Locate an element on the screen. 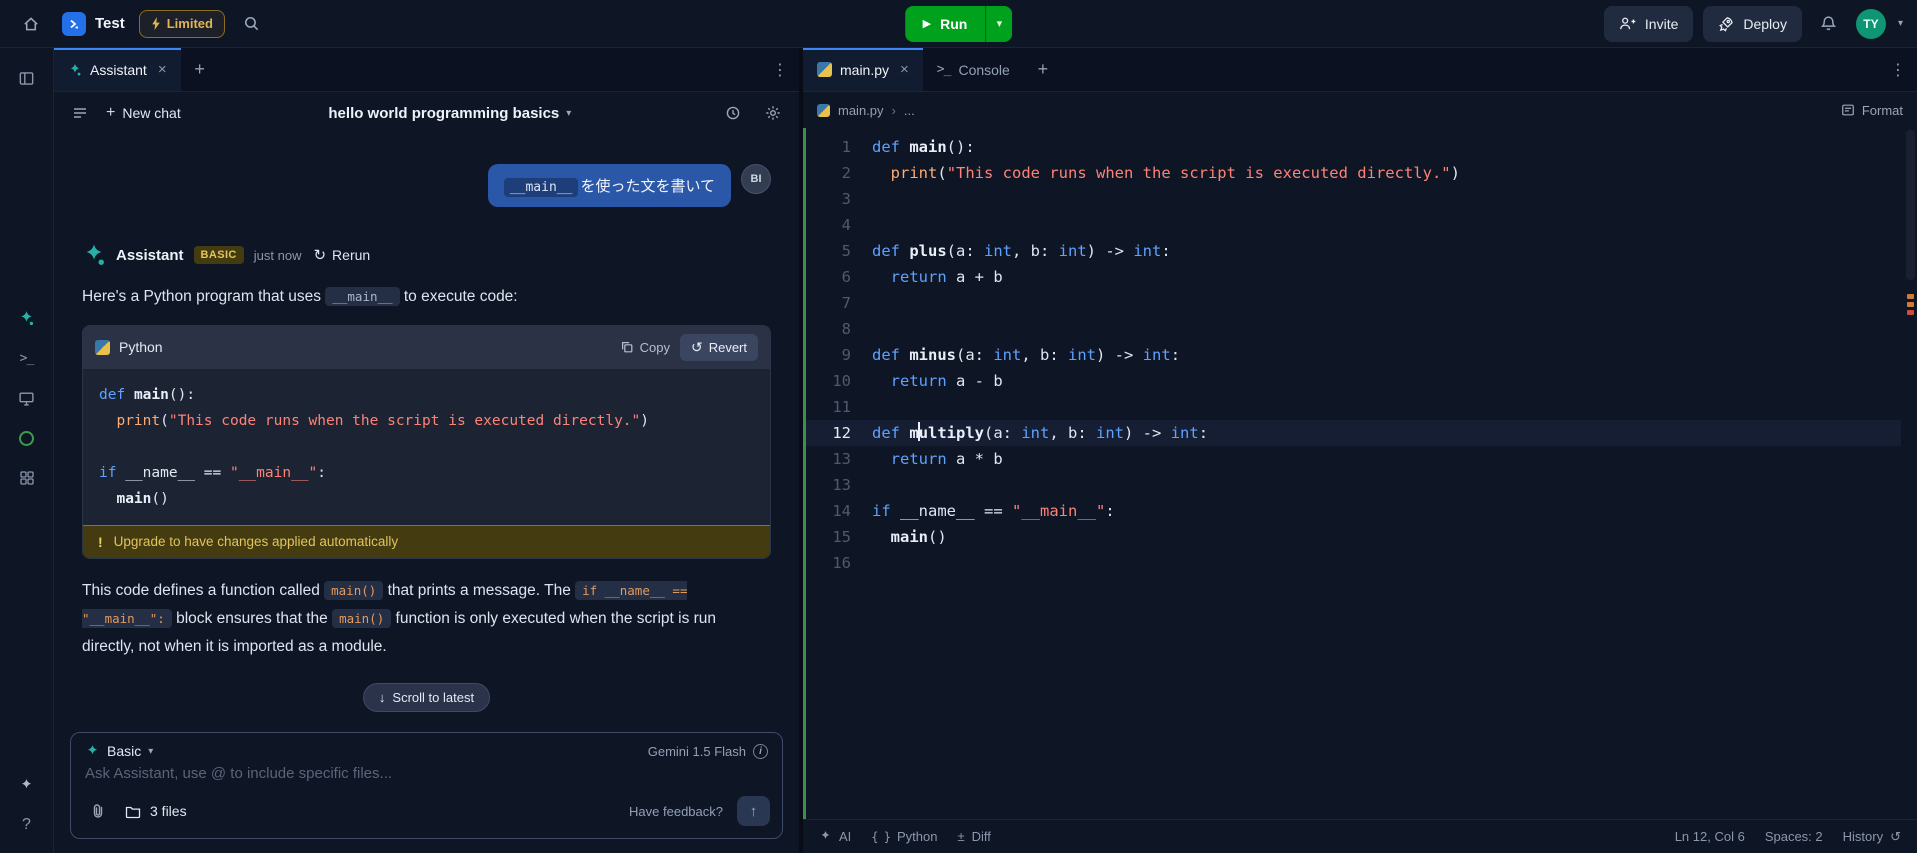  editor-line: 9 def minus(a: int, b: int) -> int: is located at coordinates (1353, 355).